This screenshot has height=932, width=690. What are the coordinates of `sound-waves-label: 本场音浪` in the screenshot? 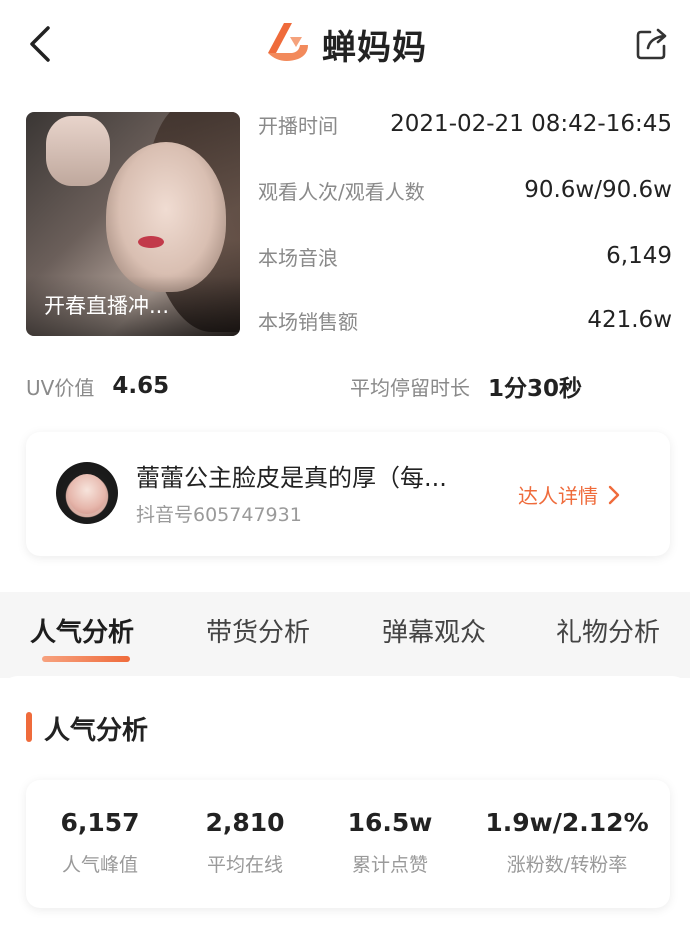 It's located at (298, 257).